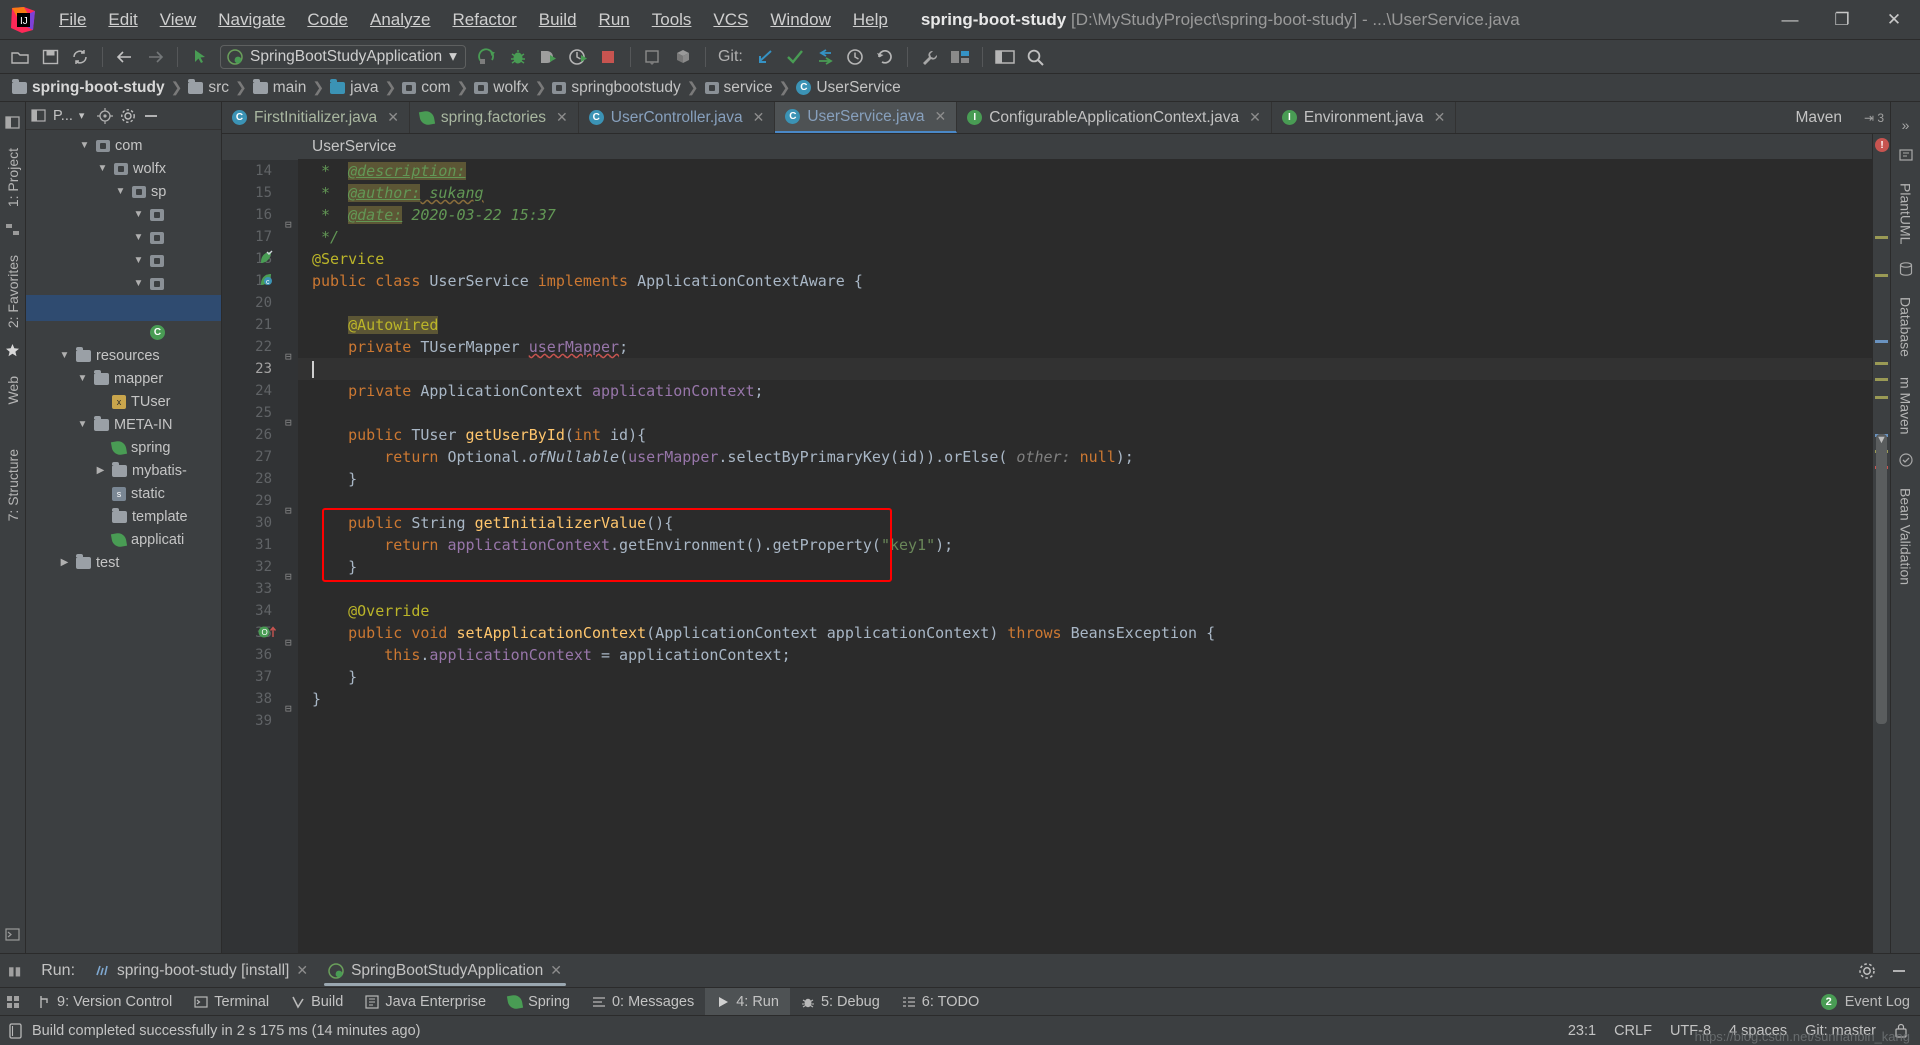  Describe the element at coordinates (1881, 341) in the screenshot. I see `marker-info` at that location.